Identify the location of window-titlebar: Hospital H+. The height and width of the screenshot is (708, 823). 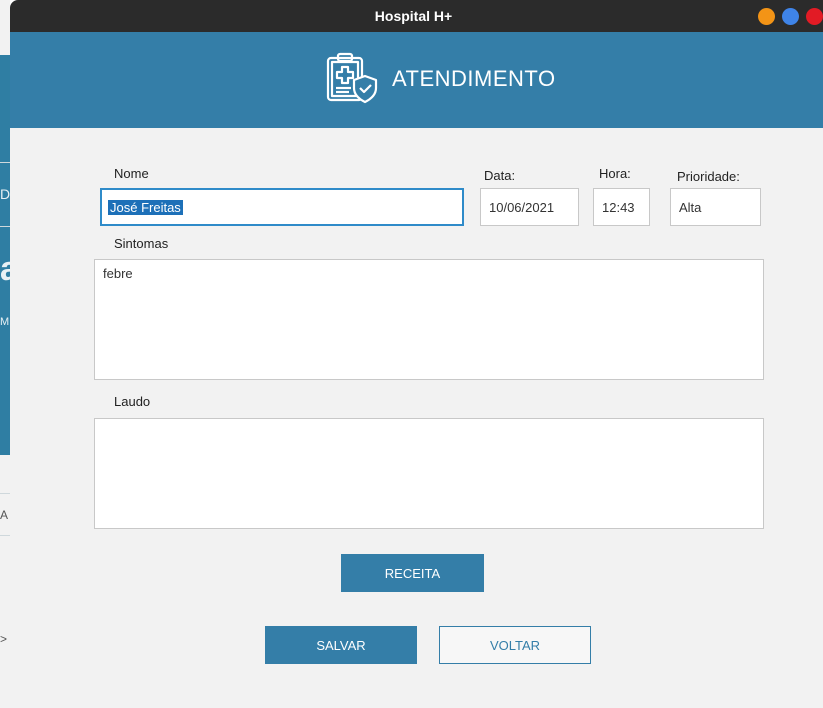
(416, 16).